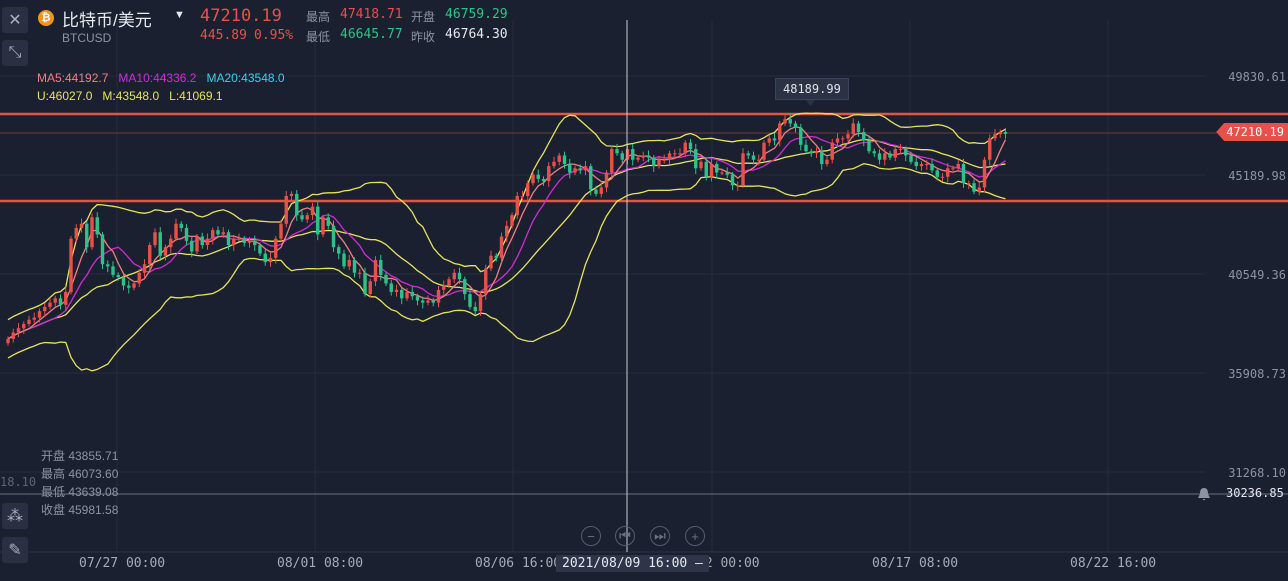  I want to click on open-value: 46759.29, so click(476, 14).